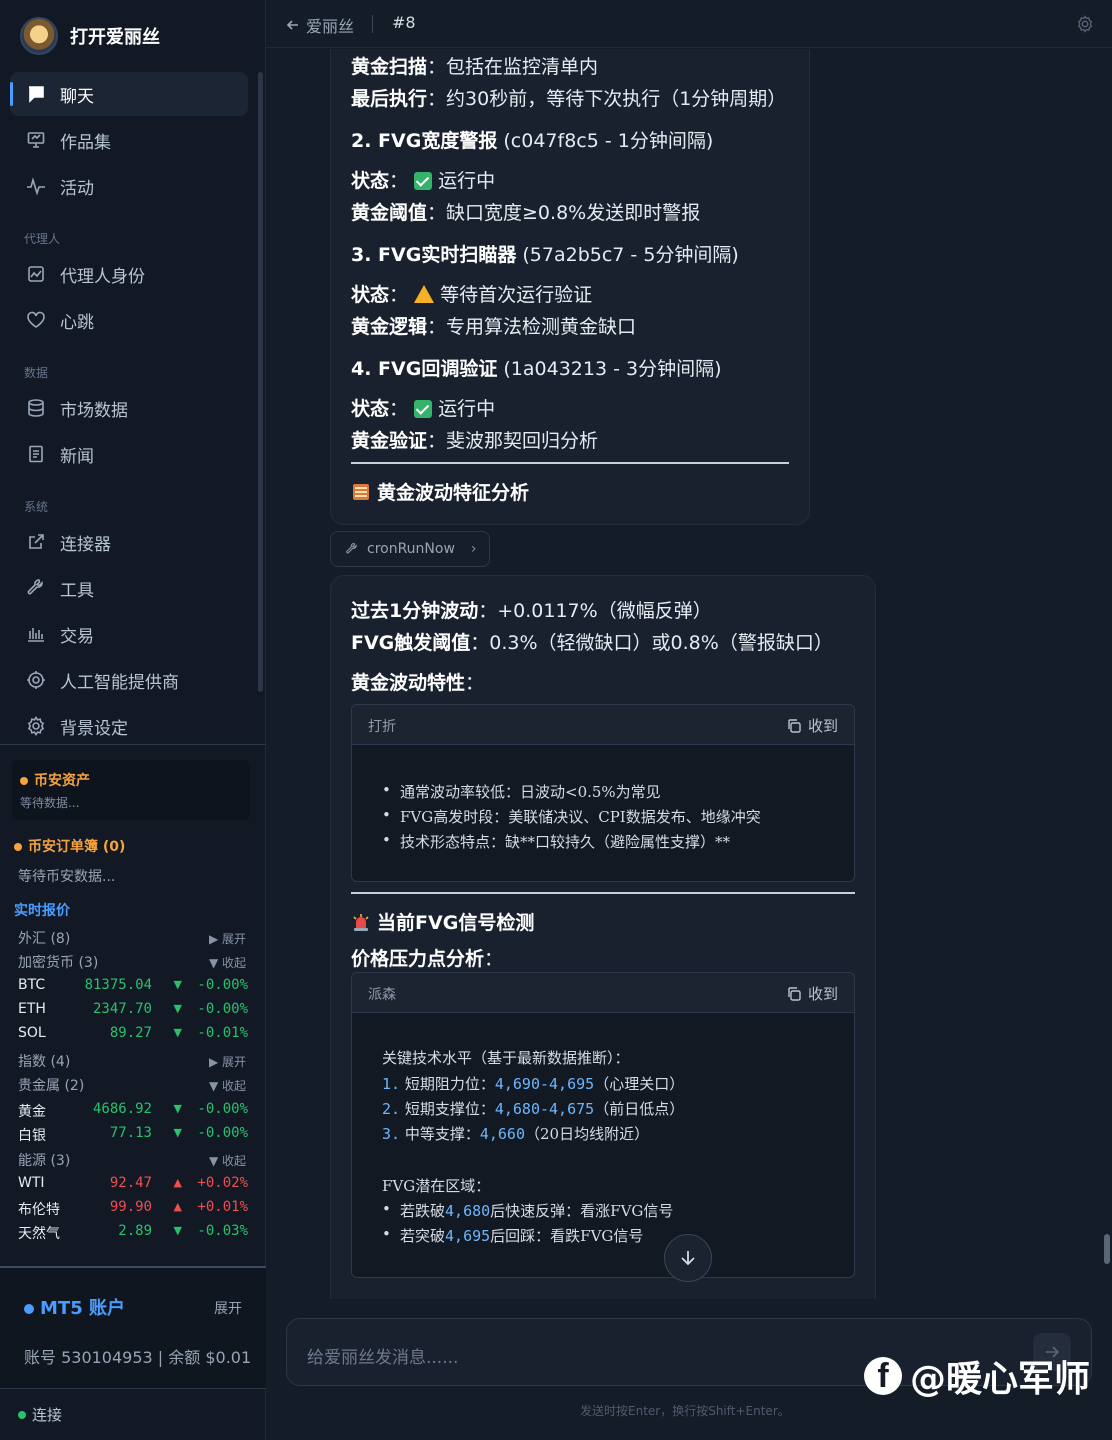 The width and height of the screenshot is (1112, 1440). Describe the element at coordinates (132, 938) in the screenshot. I see `quote-group-forex: 外汇 (8) ▶ 展开` at that location.